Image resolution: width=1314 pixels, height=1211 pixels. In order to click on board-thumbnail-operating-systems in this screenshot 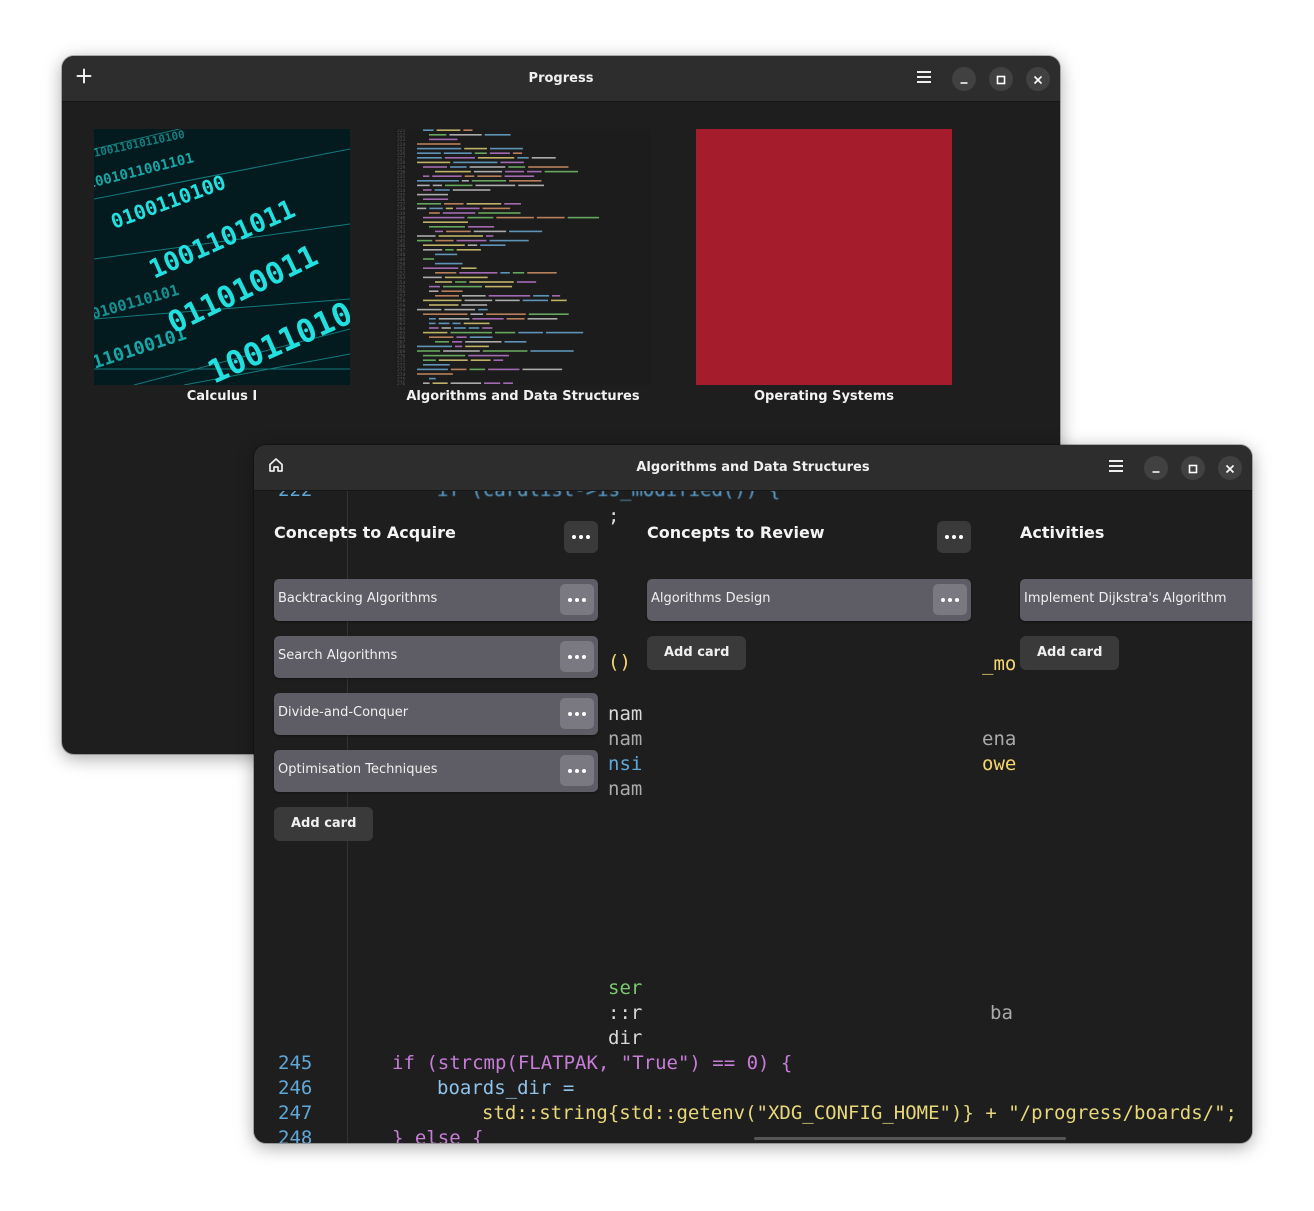, I will do `click(824, 257)`.